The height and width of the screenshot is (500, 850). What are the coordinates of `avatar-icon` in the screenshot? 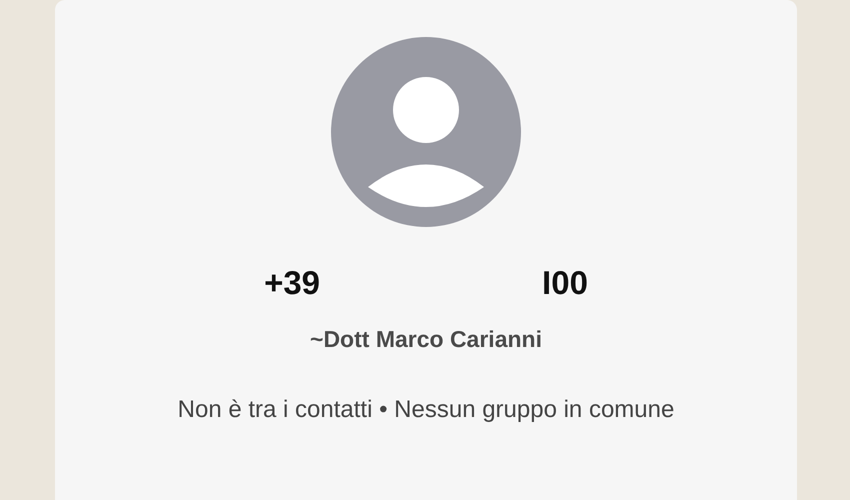 It's located at (426, 132).